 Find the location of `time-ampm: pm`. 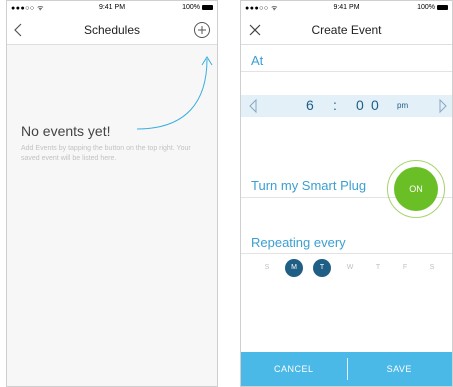

time-ampm: pm is located at coordinates (402, 105).